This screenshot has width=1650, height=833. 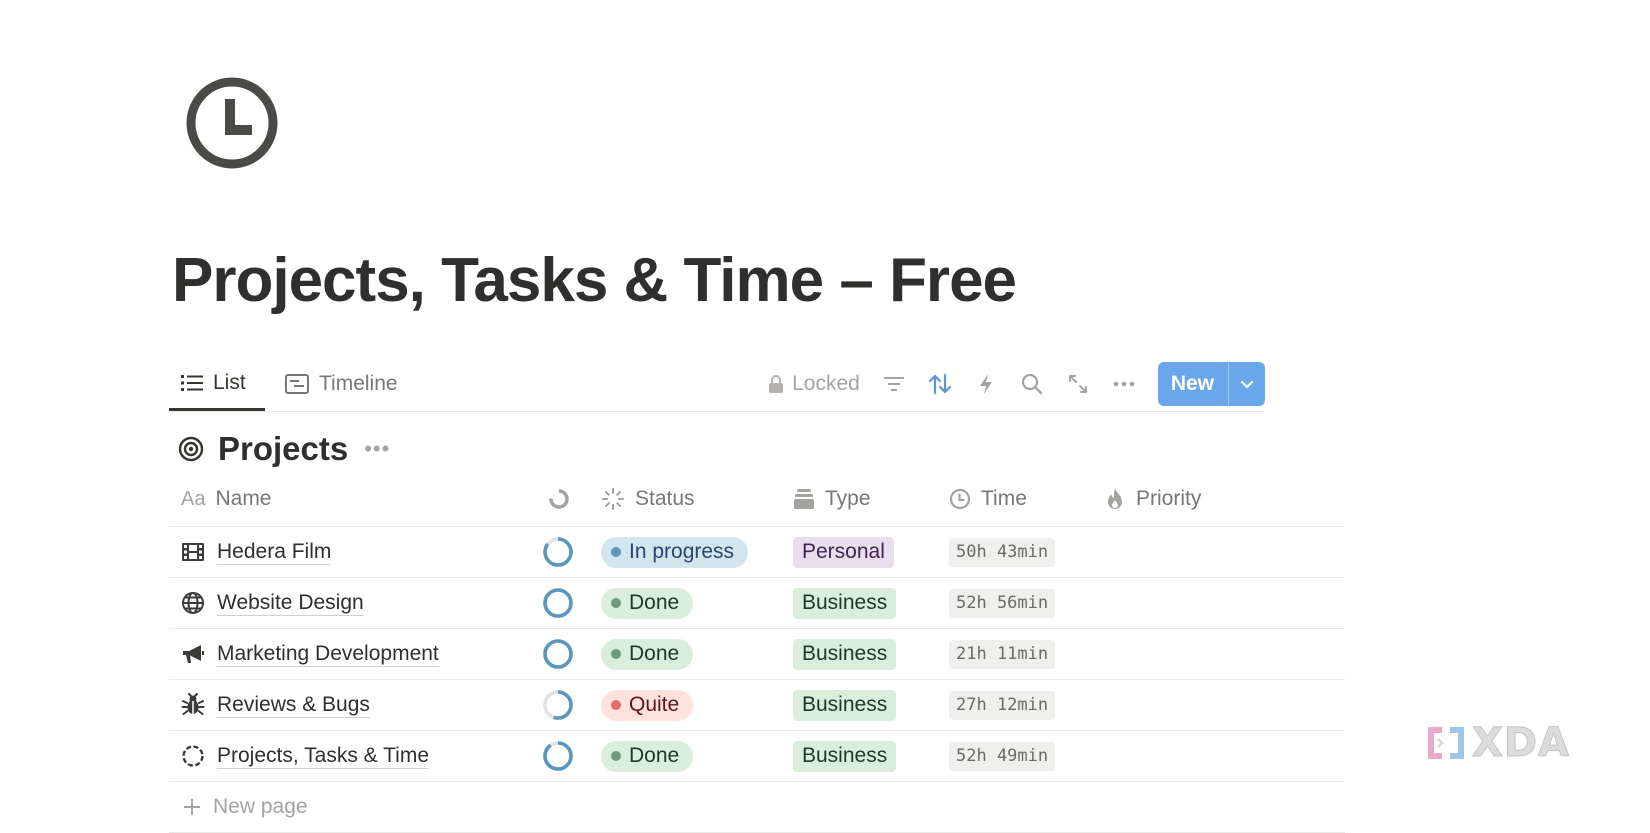 I want to click on time-cell: 52h 56min, so click(x=1002, y=603).